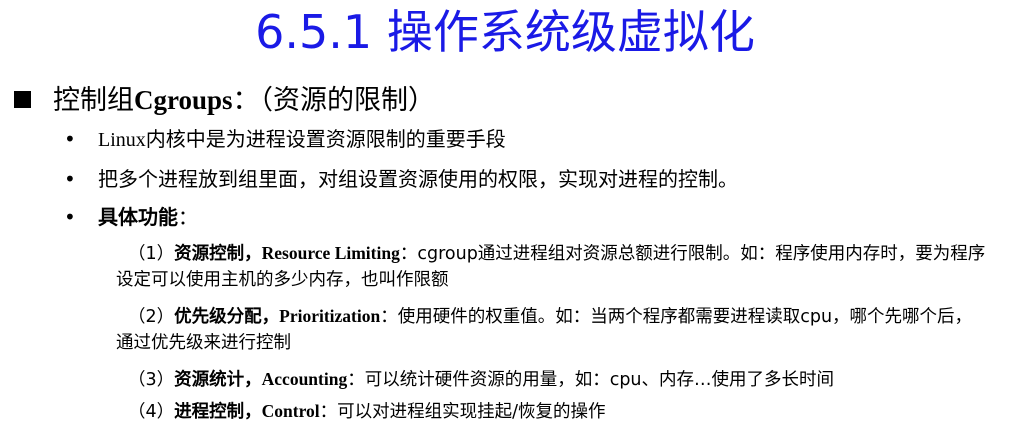  I want to click on function-number: （3）, so click(151, 380).